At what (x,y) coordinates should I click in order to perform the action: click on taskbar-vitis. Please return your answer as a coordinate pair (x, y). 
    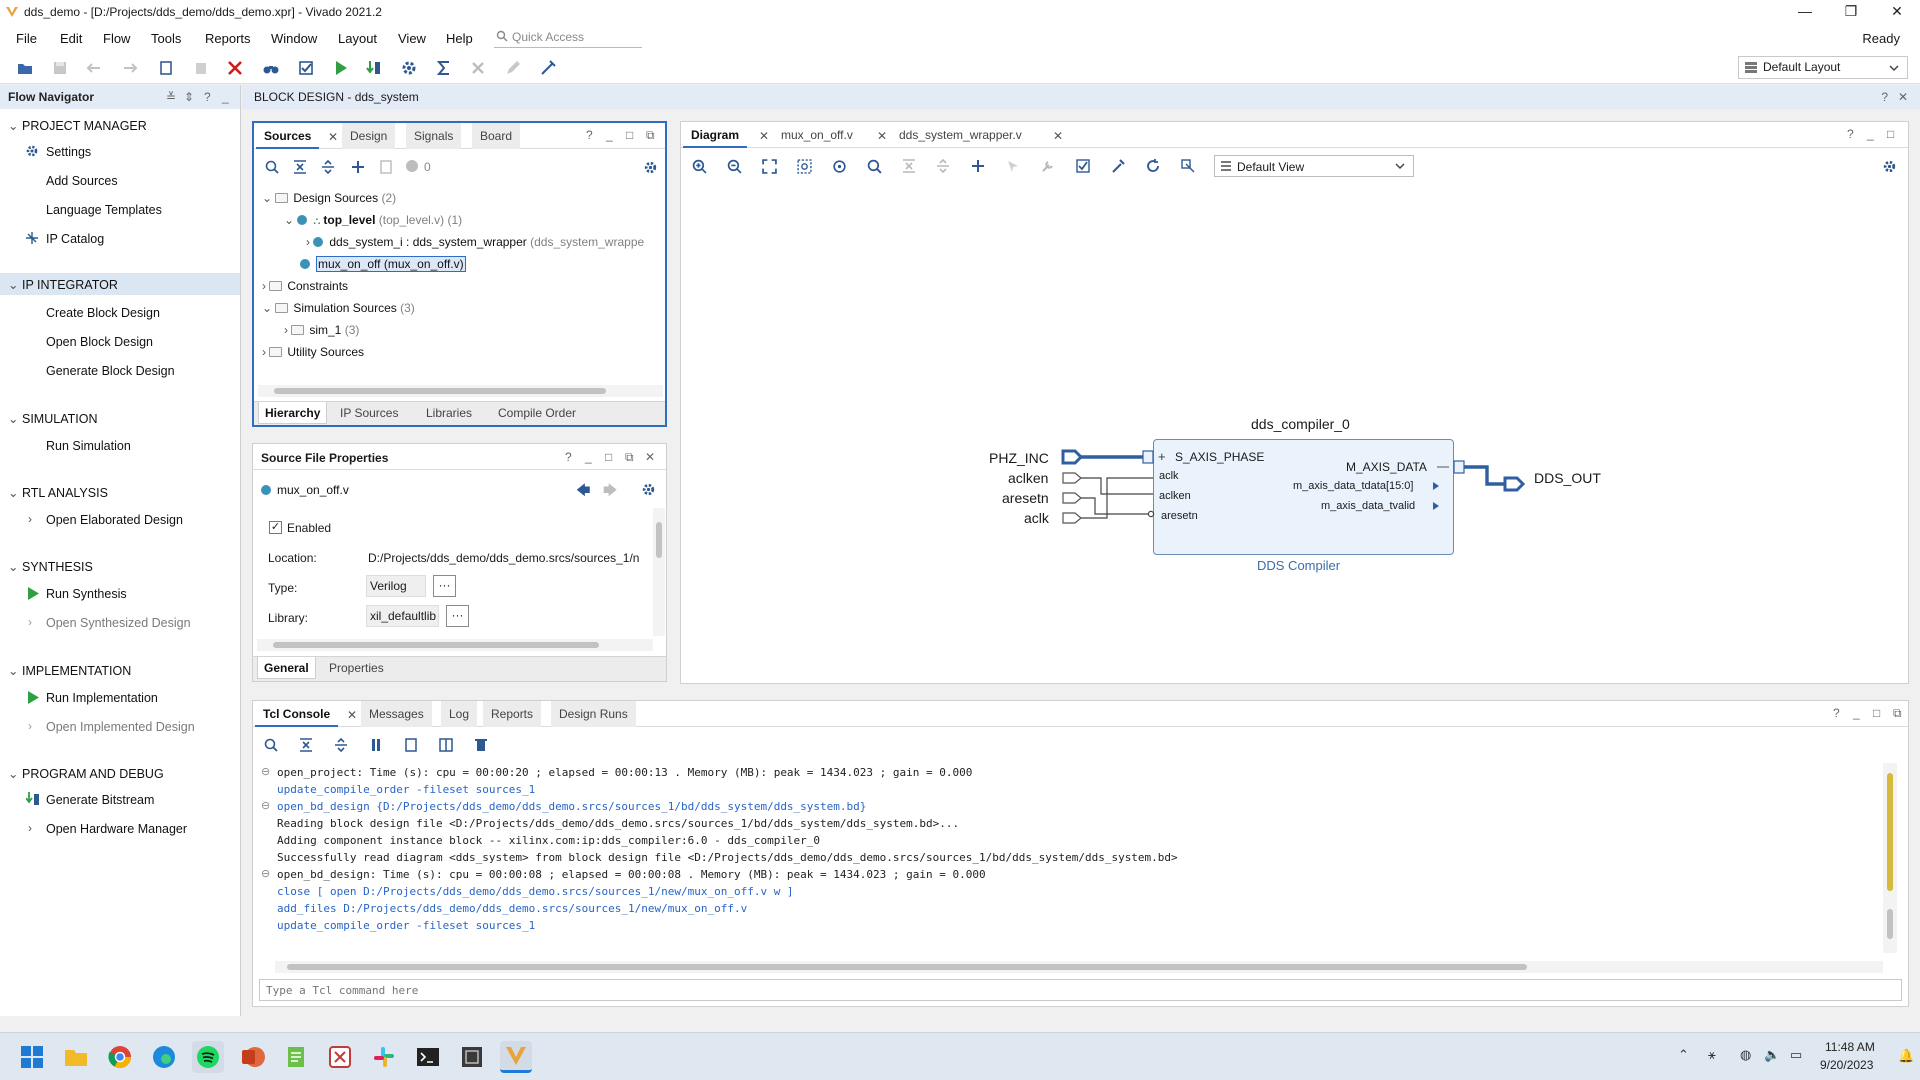
    Looking at the image, I should click on (472, 1057).